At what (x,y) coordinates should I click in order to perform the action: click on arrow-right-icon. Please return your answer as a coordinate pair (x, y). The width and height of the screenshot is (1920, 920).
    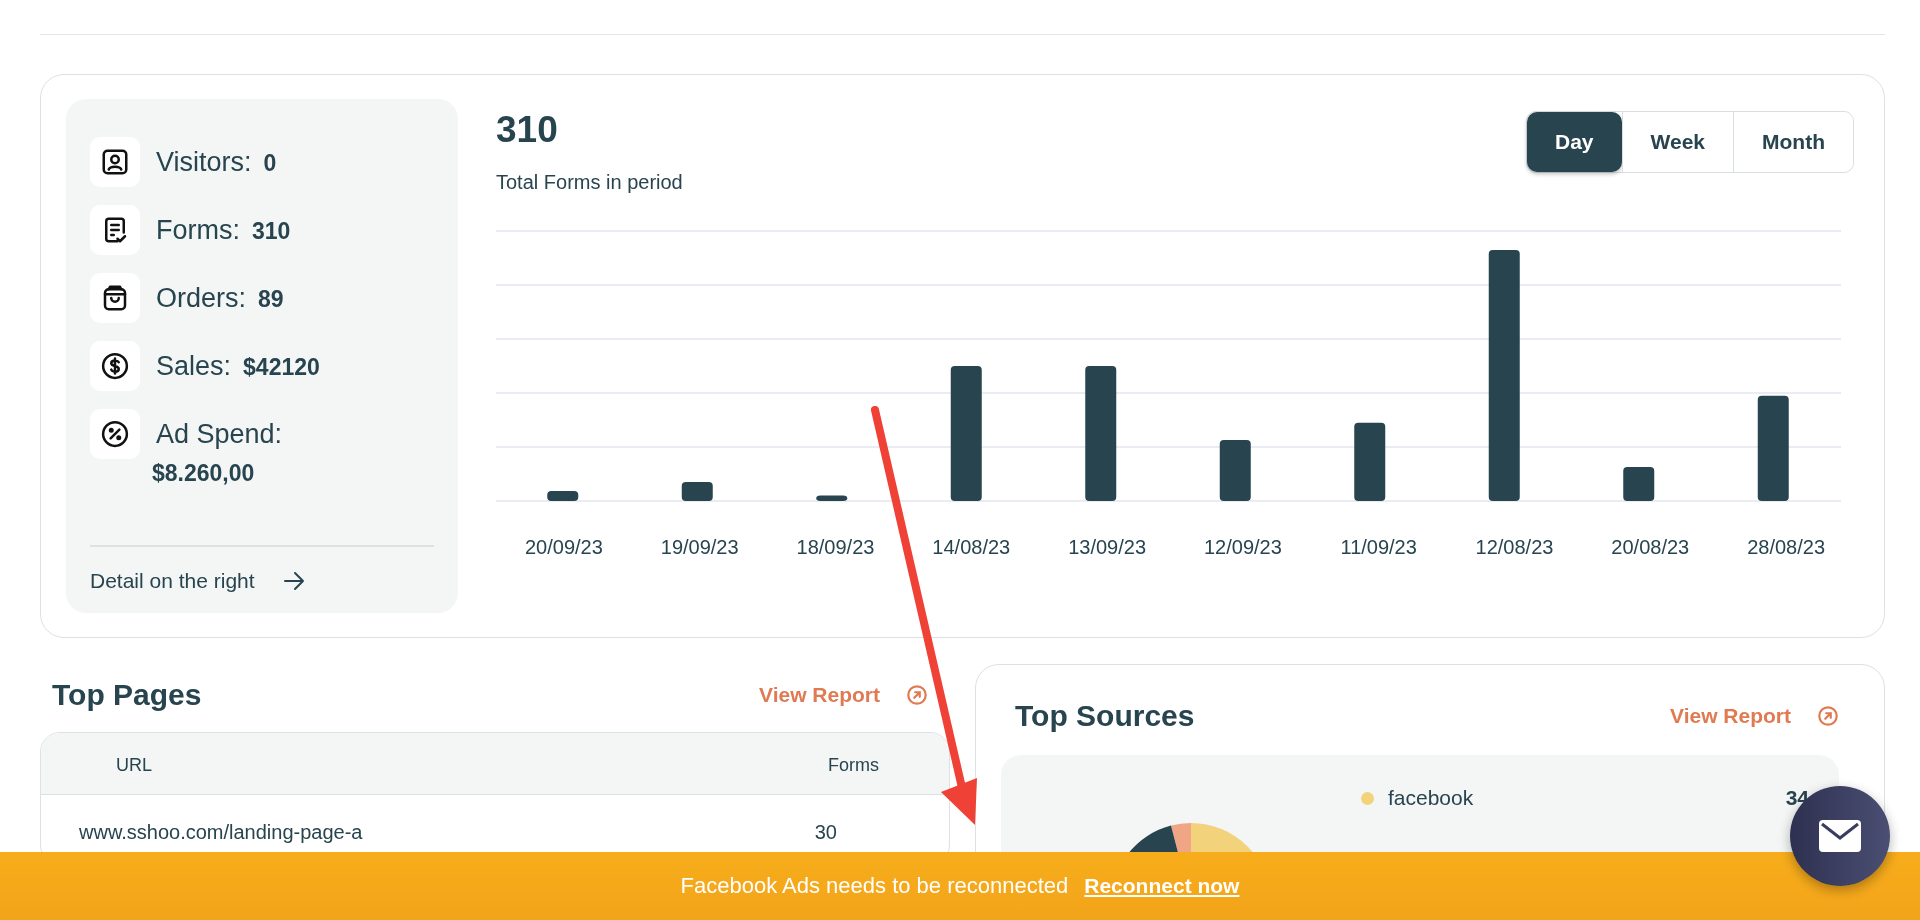
    Looking at the image, I should click on (293, 581).